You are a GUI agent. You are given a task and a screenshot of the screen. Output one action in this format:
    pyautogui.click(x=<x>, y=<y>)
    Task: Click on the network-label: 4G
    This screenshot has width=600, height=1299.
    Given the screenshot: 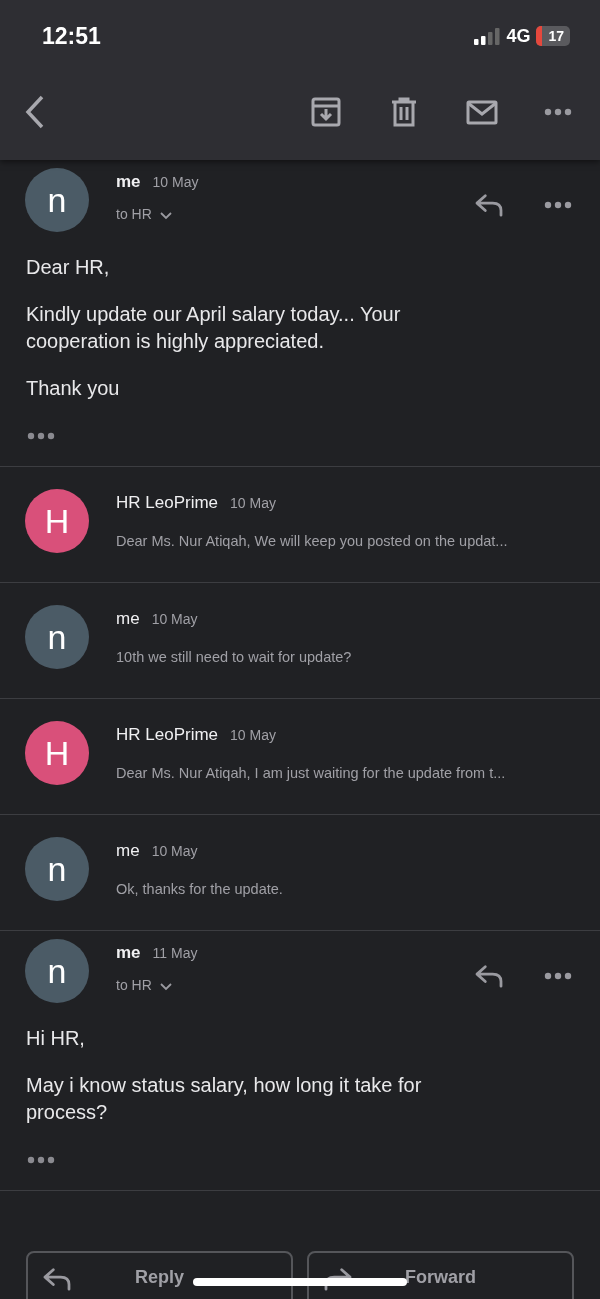 What is the action you would take?
    pyautogui.click(x=518, y=36)
    